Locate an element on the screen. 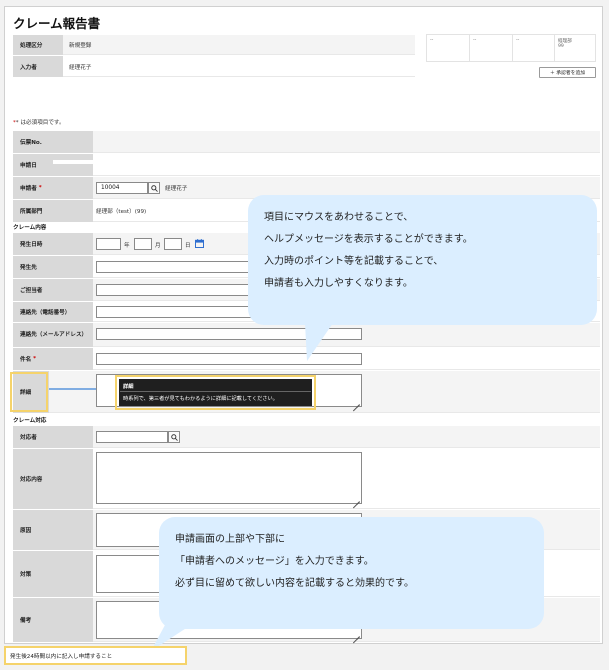 The height and width of the screenshot is (670, 609). page-title: クレーム報告書 is located at coordinates (57, 23).